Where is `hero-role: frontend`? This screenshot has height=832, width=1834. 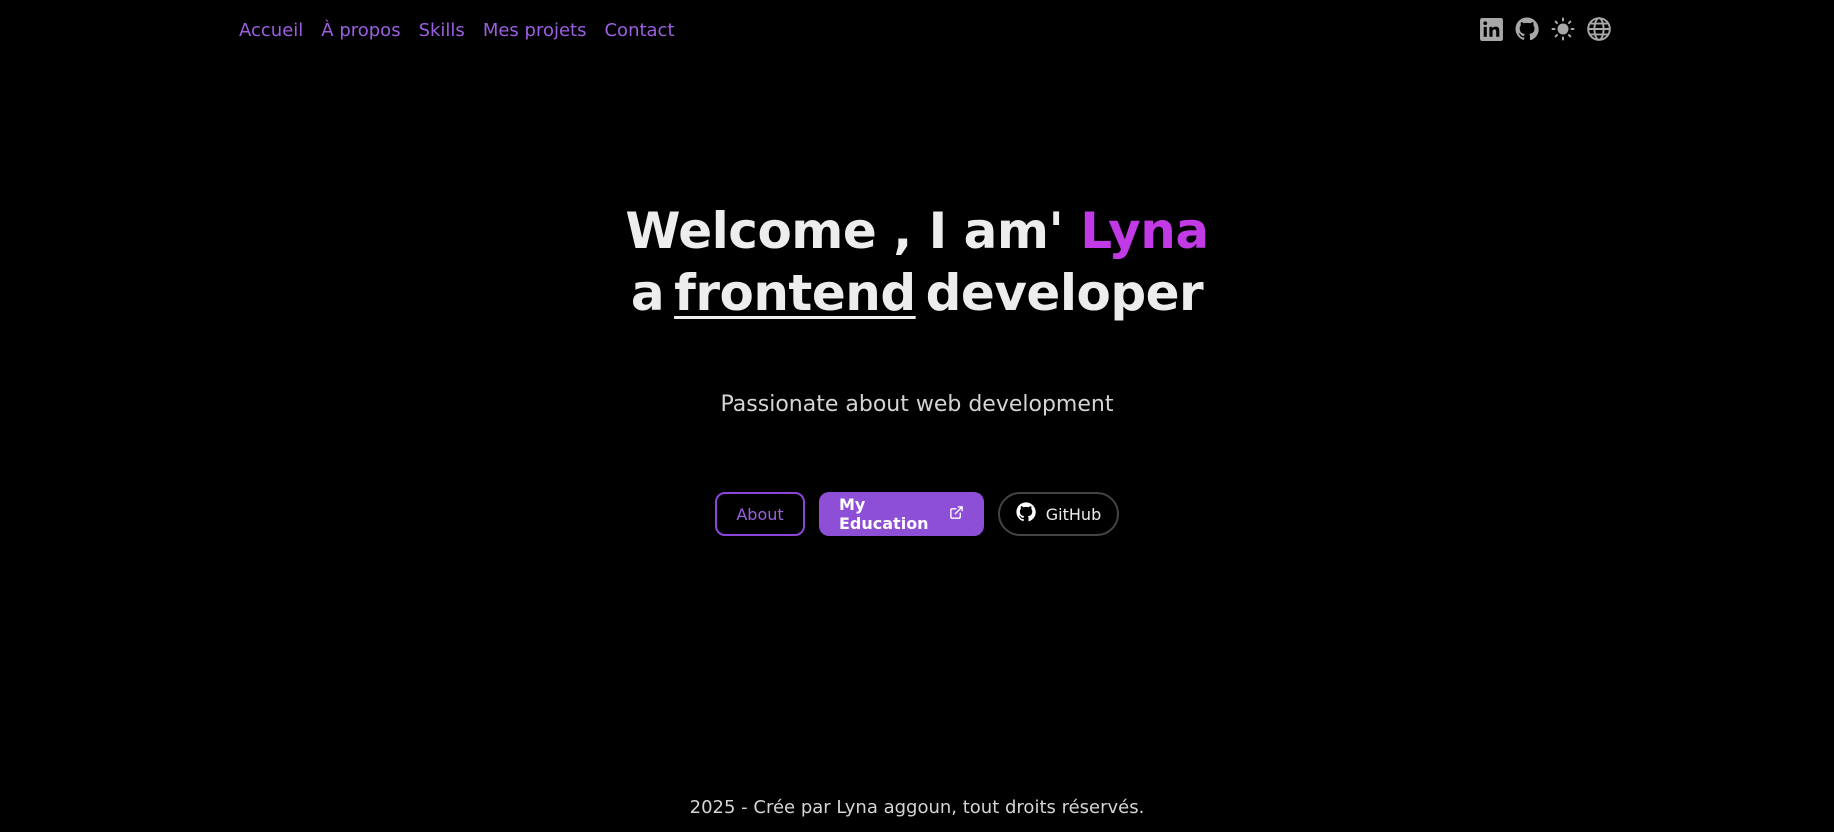
hero-role: frontend is located at coordinates (795, 293).